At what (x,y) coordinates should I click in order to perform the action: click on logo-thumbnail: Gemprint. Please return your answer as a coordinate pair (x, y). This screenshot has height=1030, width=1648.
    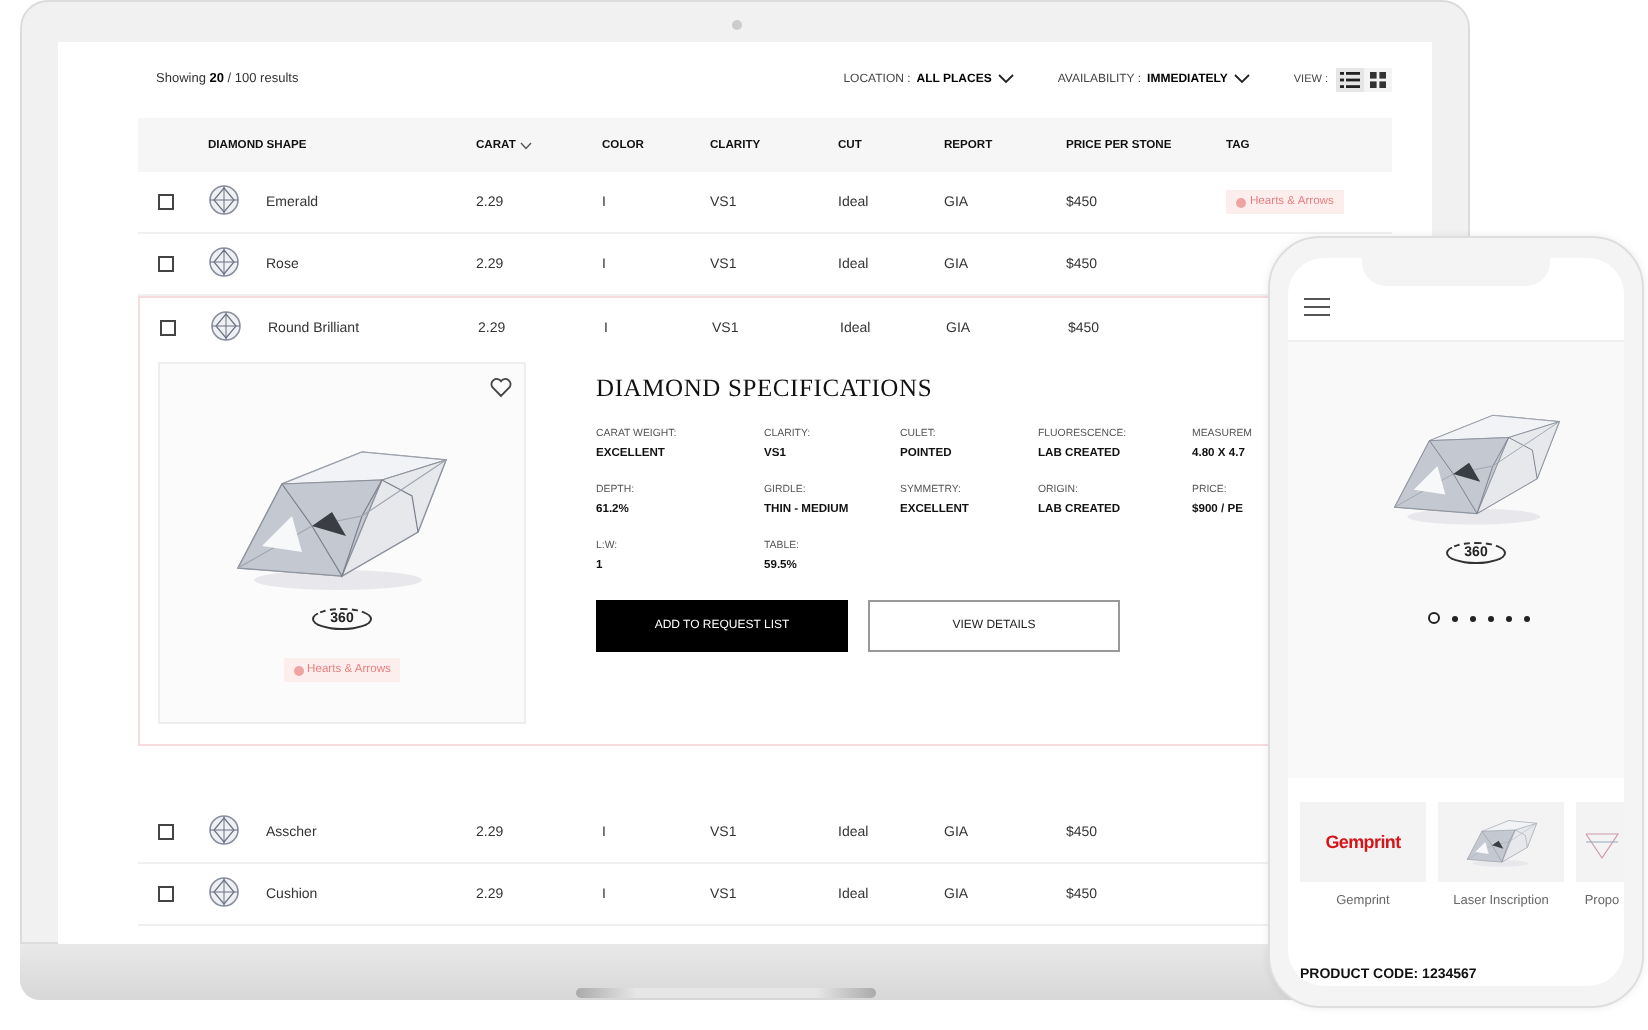
    Looking at the image, I should click on (1363, 842).